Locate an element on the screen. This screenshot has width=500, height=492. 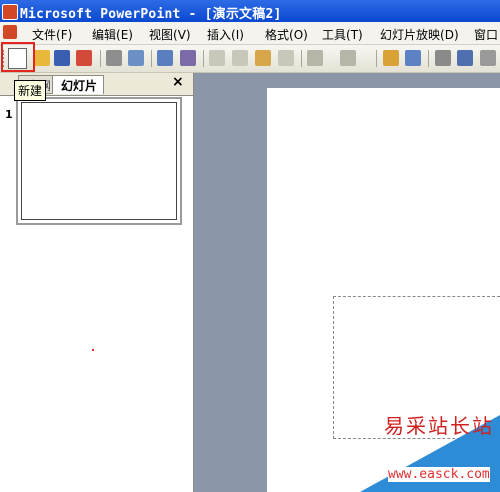
title-bar: Microsoft PowerPoint - [演示文稿2] is located at coordinates (250, 11).